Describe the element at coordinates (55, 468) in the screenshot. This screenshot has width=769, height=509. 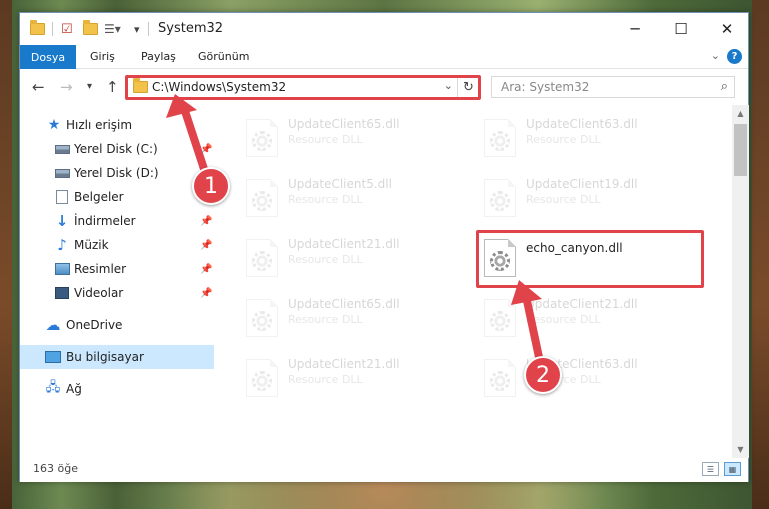
I see `item-count: 163 öğe` at that location.